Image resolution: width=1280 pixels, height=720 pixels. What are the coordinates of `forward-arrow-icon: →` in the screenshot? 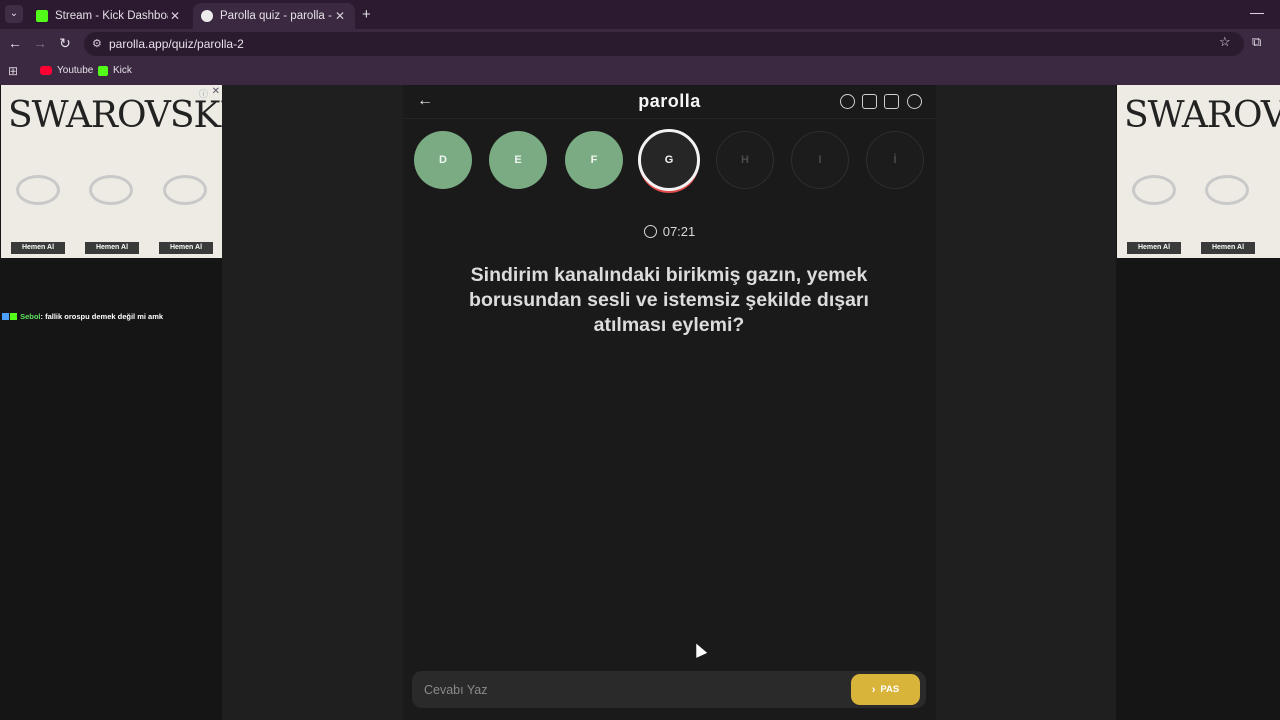 It's located at (40, 43).